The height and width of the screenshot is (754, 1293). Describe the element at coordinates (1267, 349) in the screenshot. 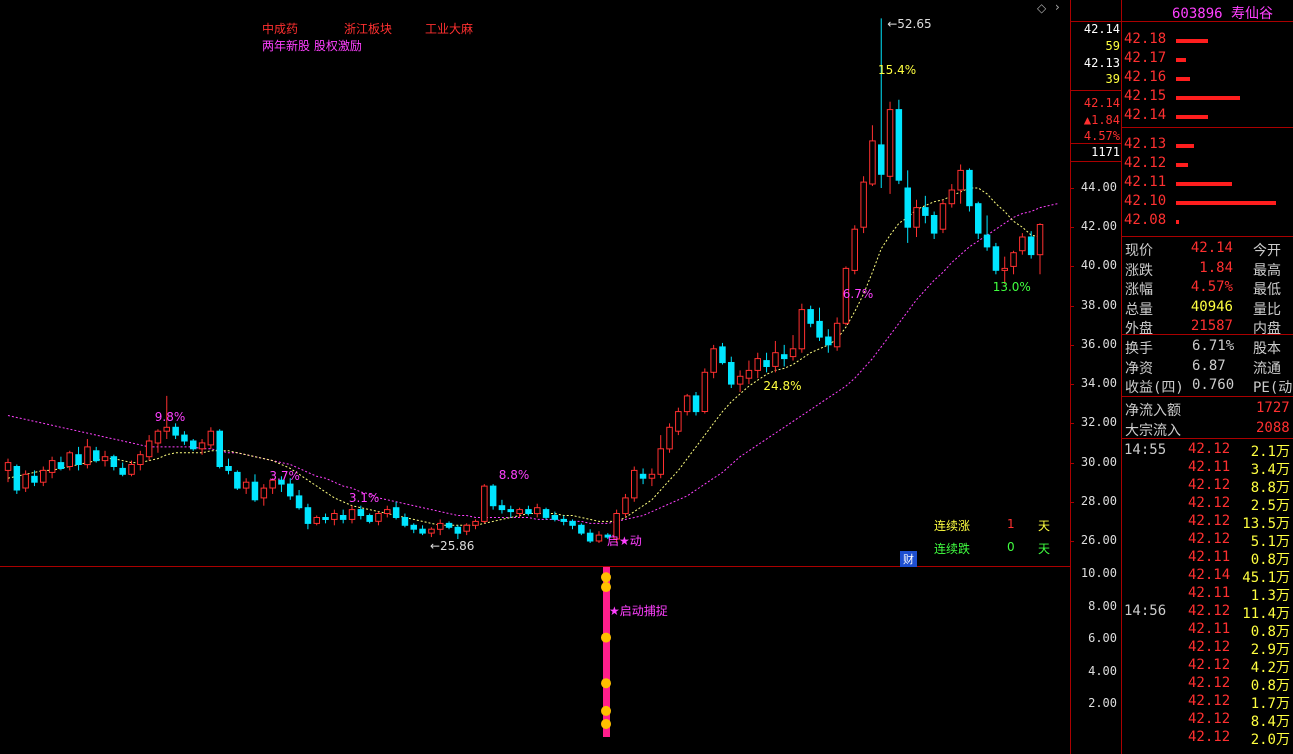

I see `quote-label: 股本` at that location.